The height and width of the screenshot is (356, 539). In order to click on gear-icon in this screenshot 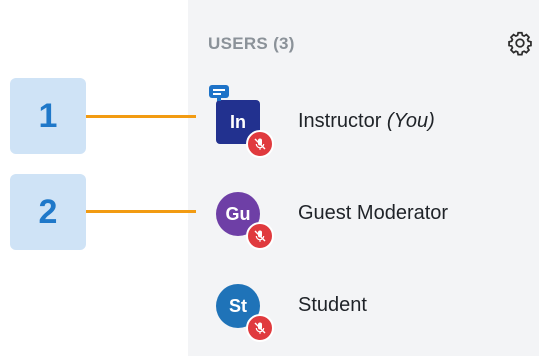, I will do `click(520, 43)`.